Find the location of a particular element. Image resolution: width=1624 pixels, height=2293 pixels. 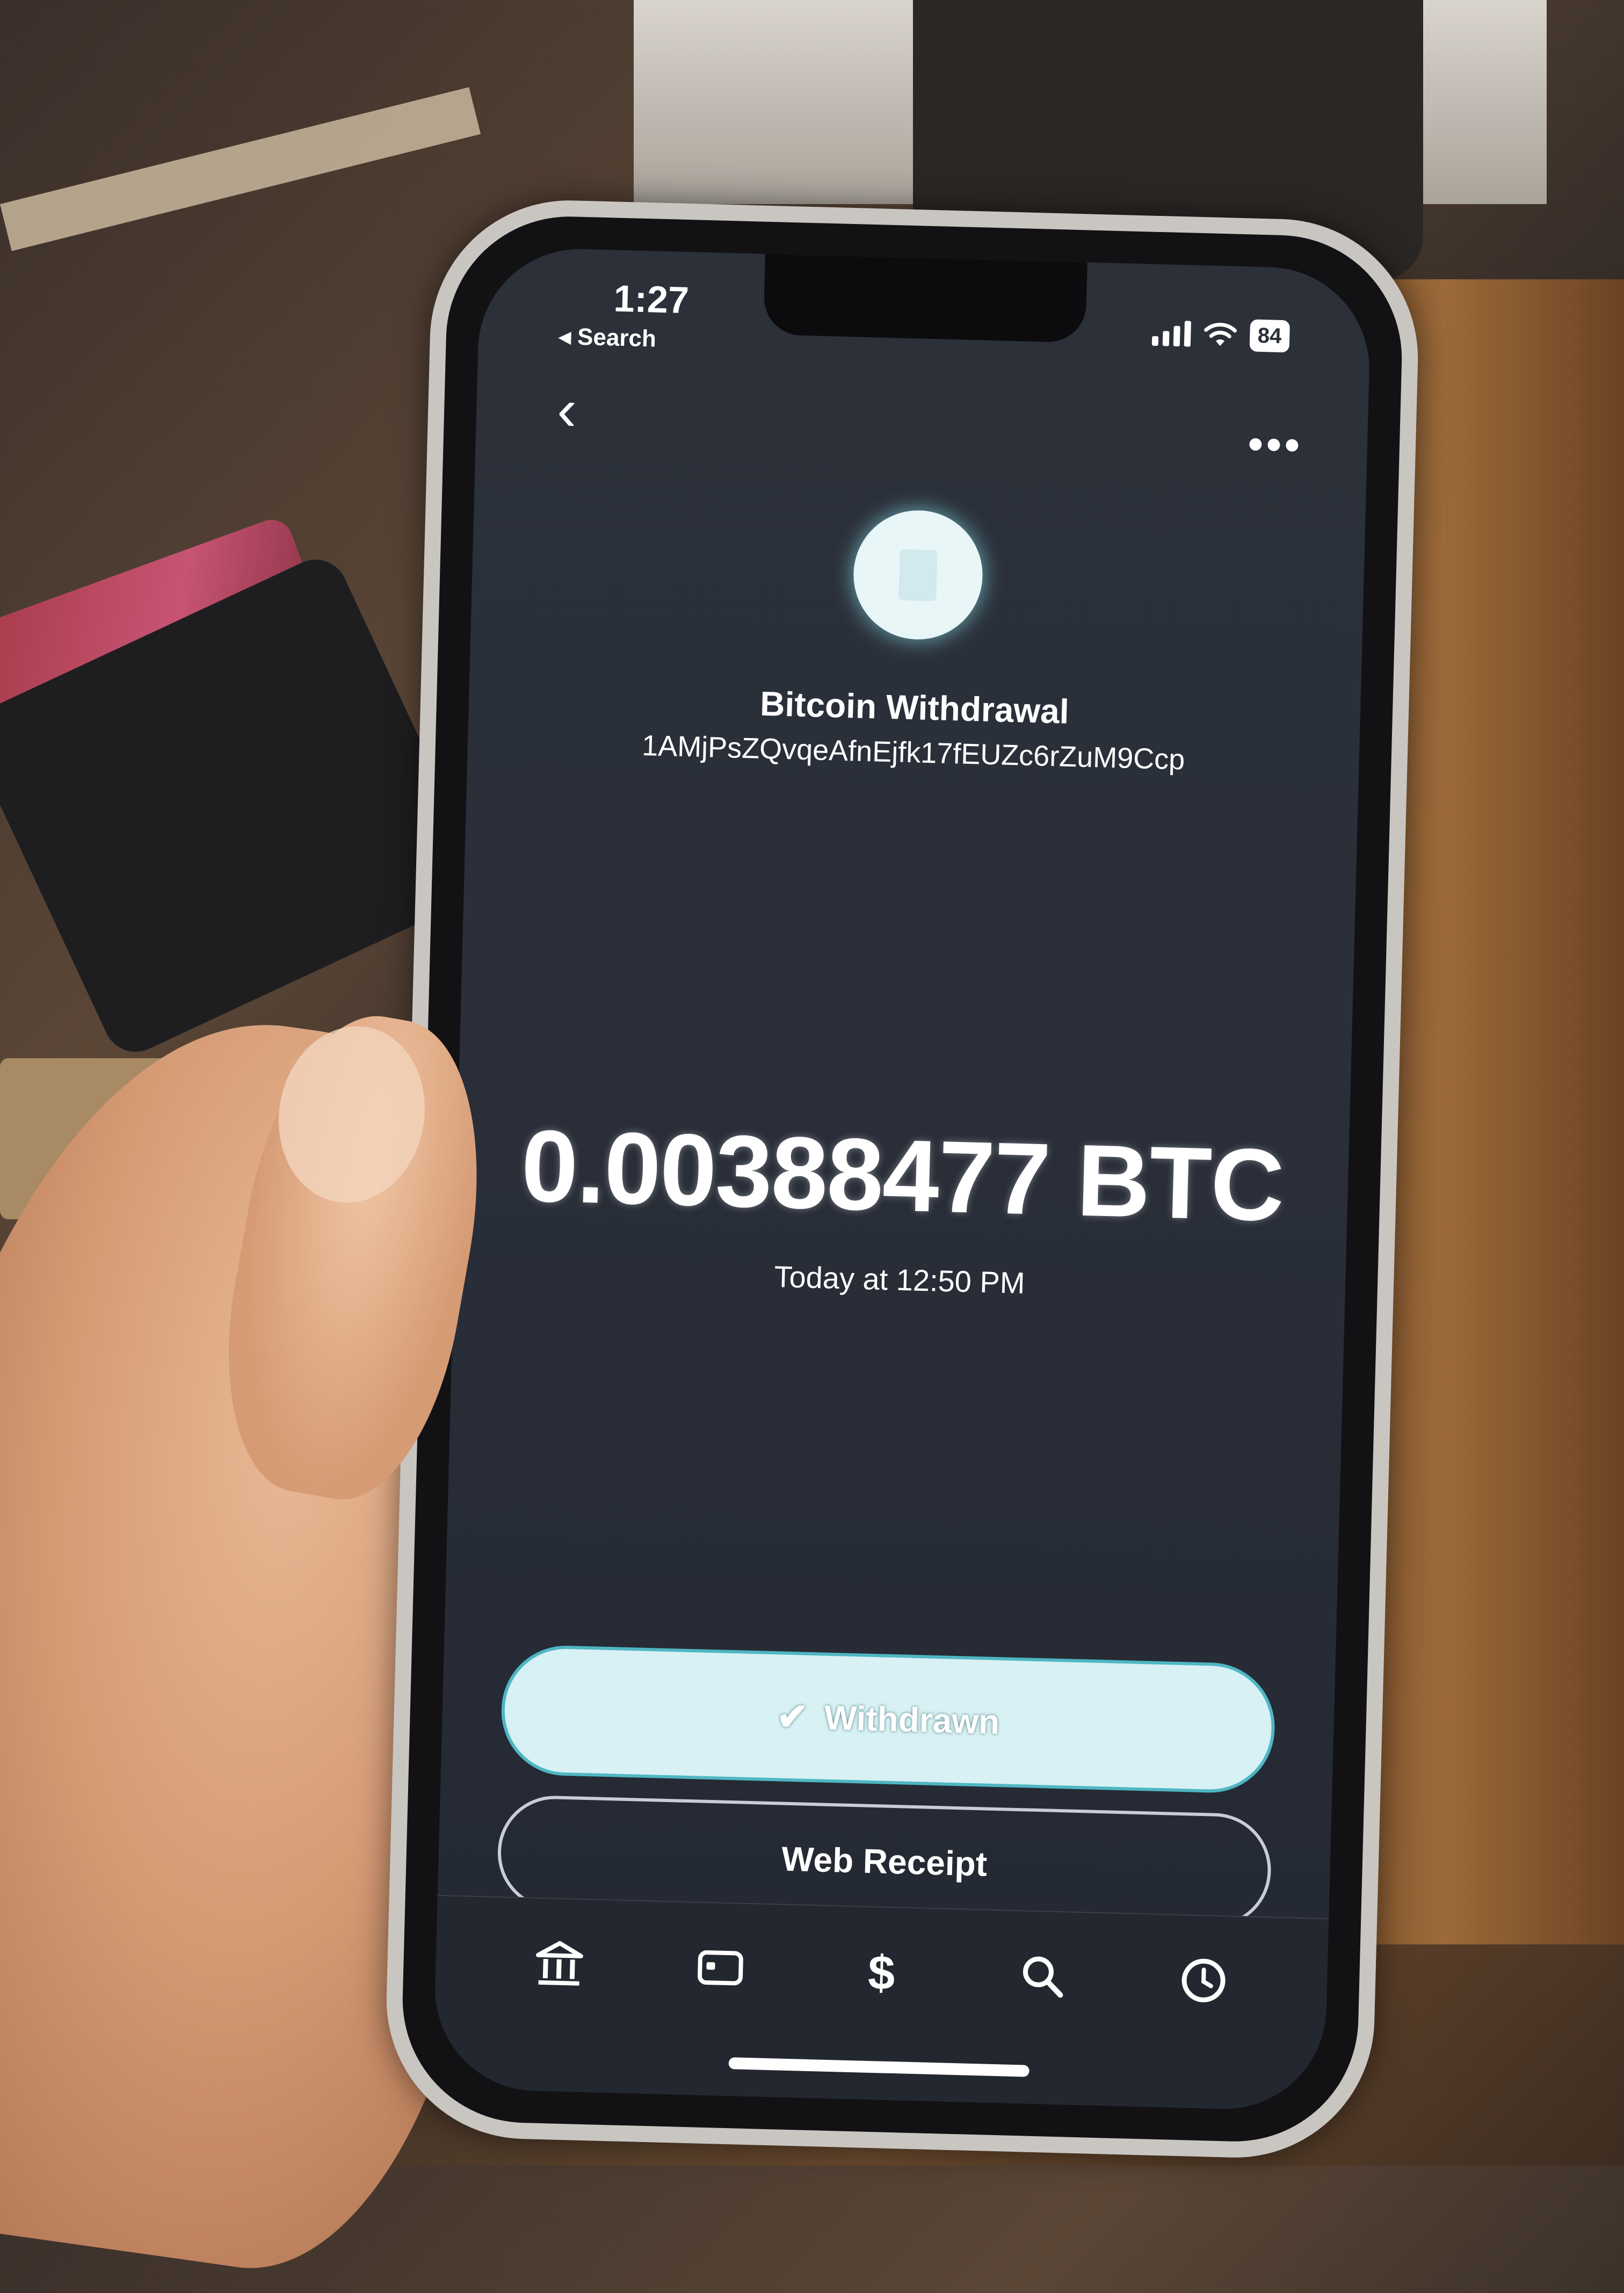

wifi-icon is located at coordinates (1220, 334).